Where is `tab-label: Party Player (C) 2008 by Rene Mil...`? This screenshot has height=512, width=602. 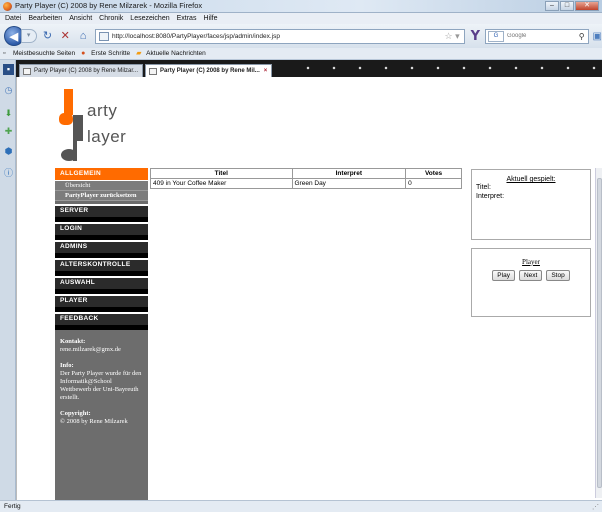 tab-label: Party Player (C) 2008 by Rene Mil... is located at coordinates (210, 71).